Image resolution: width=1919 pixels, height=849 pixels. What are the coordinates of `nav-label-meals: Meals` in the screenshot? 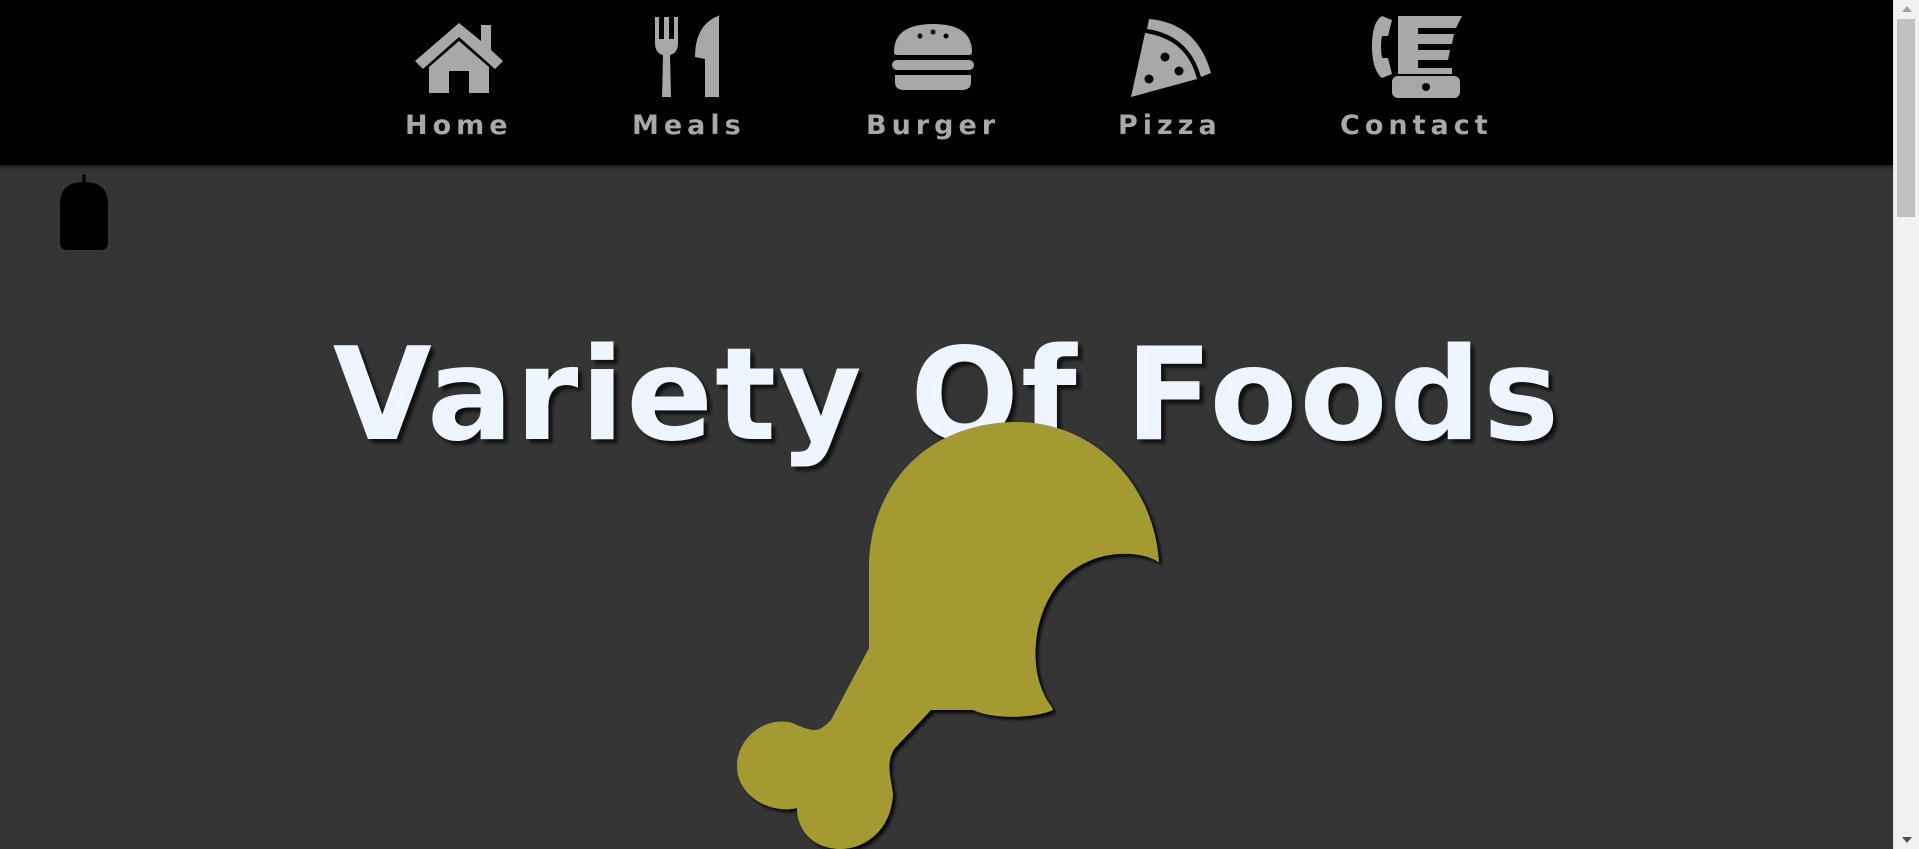 It's located at (689, 125).